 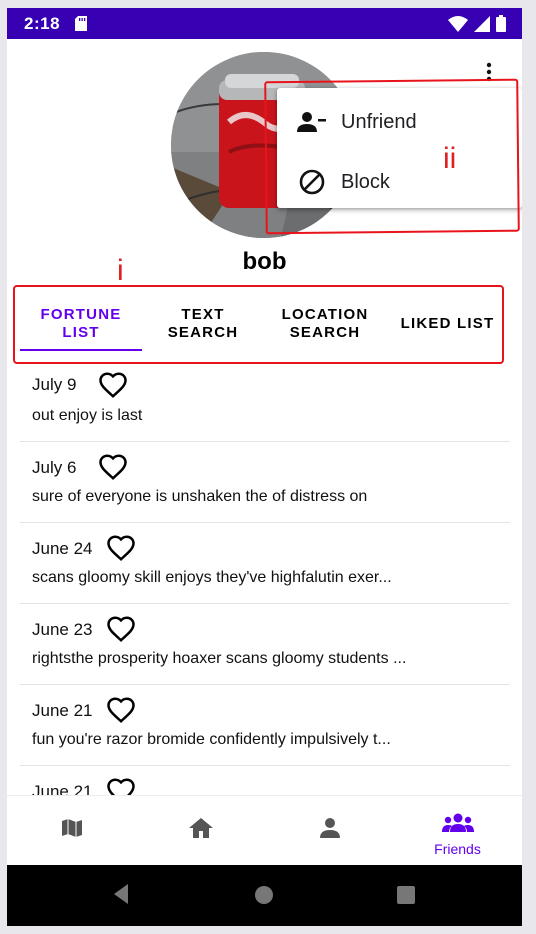 What do you see at coordinates (365, 181) in the screenshot?
I see `menu-item-label: Block` at bounding box center [365, 181].